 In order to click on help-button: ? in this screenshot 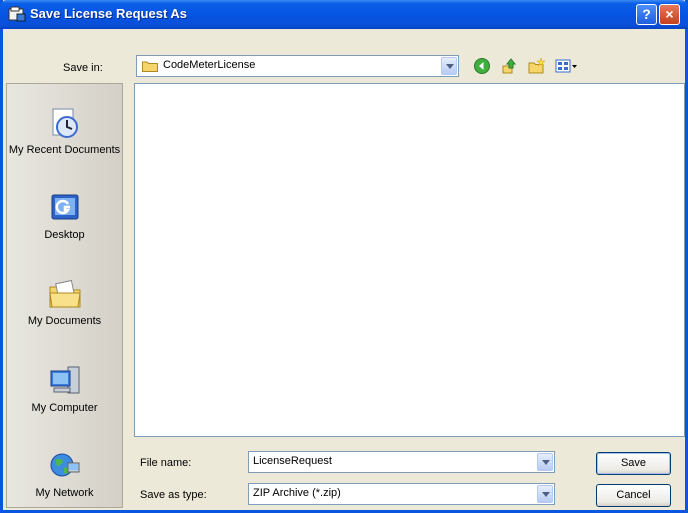, I will do `click(646, 14)`.